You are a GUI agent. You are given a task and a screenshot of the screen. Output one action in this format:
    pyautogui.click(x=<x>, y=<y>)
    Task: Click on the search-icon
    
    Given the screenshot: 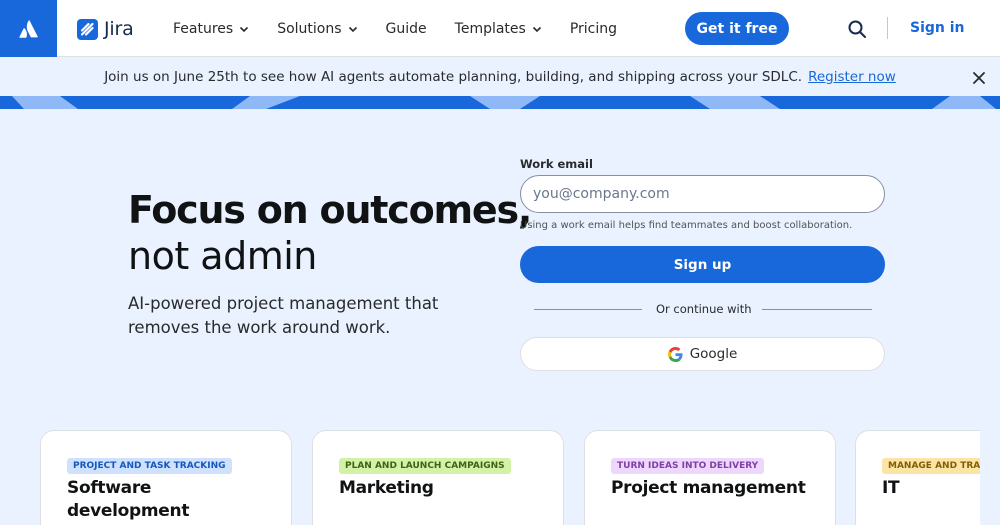 What is the action you would take?
    pyautogui.click(x=857, y=29)
    